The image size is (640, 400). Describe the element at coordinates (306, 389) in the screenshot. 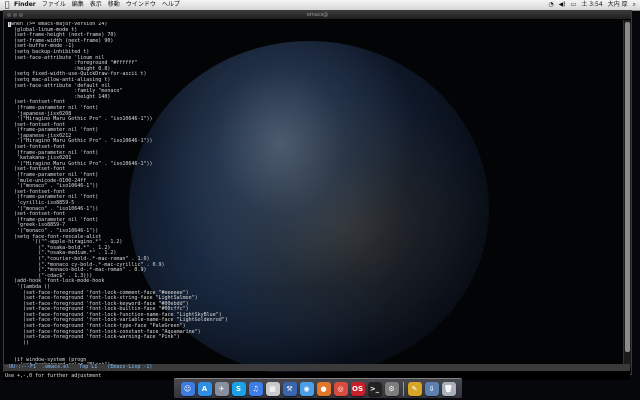

I see `safari-icon: ◉` at that location.